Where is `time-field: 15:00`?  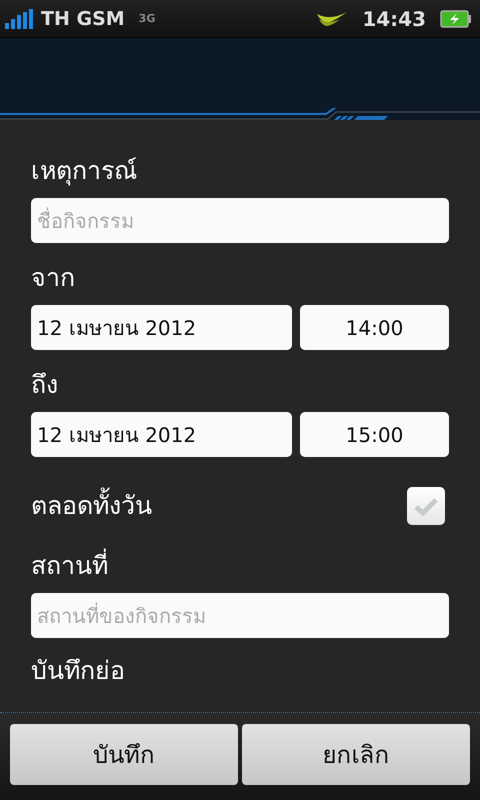
time-field: 15:00 is located at coordinates (374, 434).